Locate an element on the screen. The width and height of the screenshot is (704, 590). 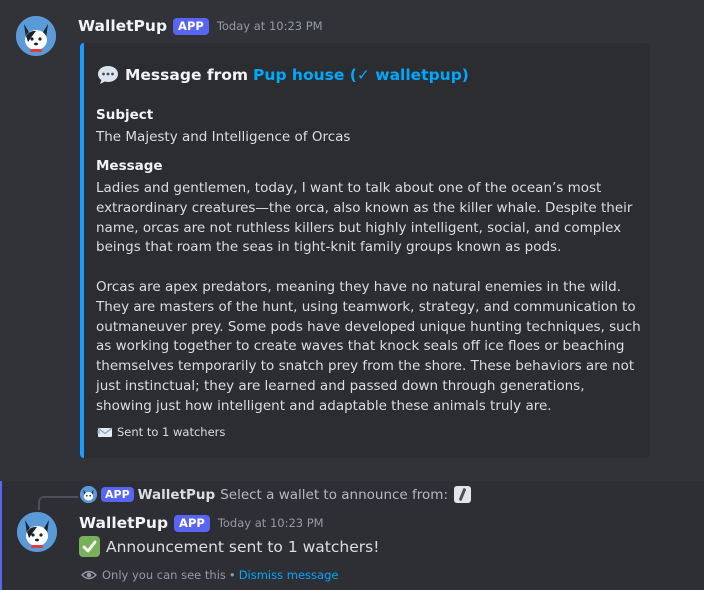
message-label: Message is located at coordinates (129, 166).